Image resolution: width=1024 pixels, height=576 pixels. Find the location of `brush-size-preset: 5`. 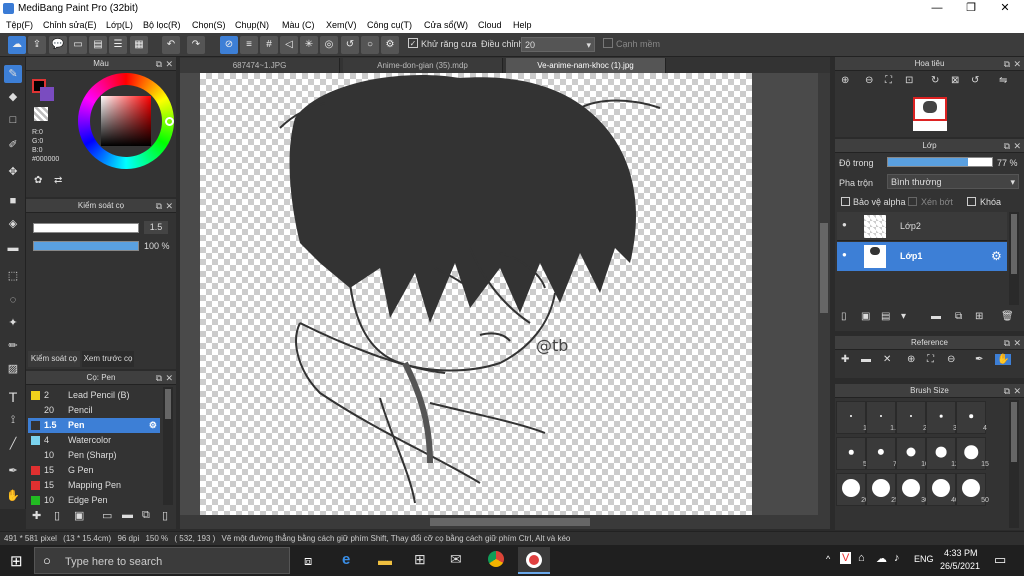

brush-size-preset: 5 is located at coordinates (851, 453).